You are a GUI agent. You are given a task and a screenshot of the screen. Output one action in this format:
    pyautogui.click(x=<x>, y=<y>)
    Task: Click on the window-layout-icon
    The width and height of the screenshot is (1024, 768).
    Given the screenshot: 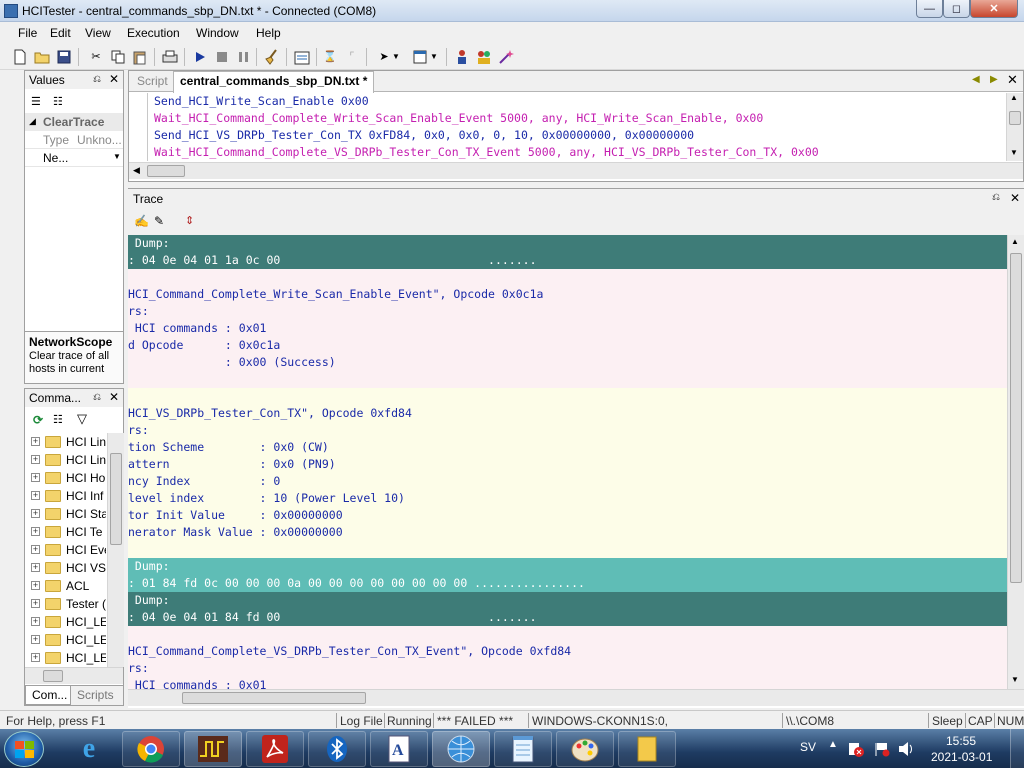 What is the action you would take?
    pyautogui.click(x=420, y=57)
    